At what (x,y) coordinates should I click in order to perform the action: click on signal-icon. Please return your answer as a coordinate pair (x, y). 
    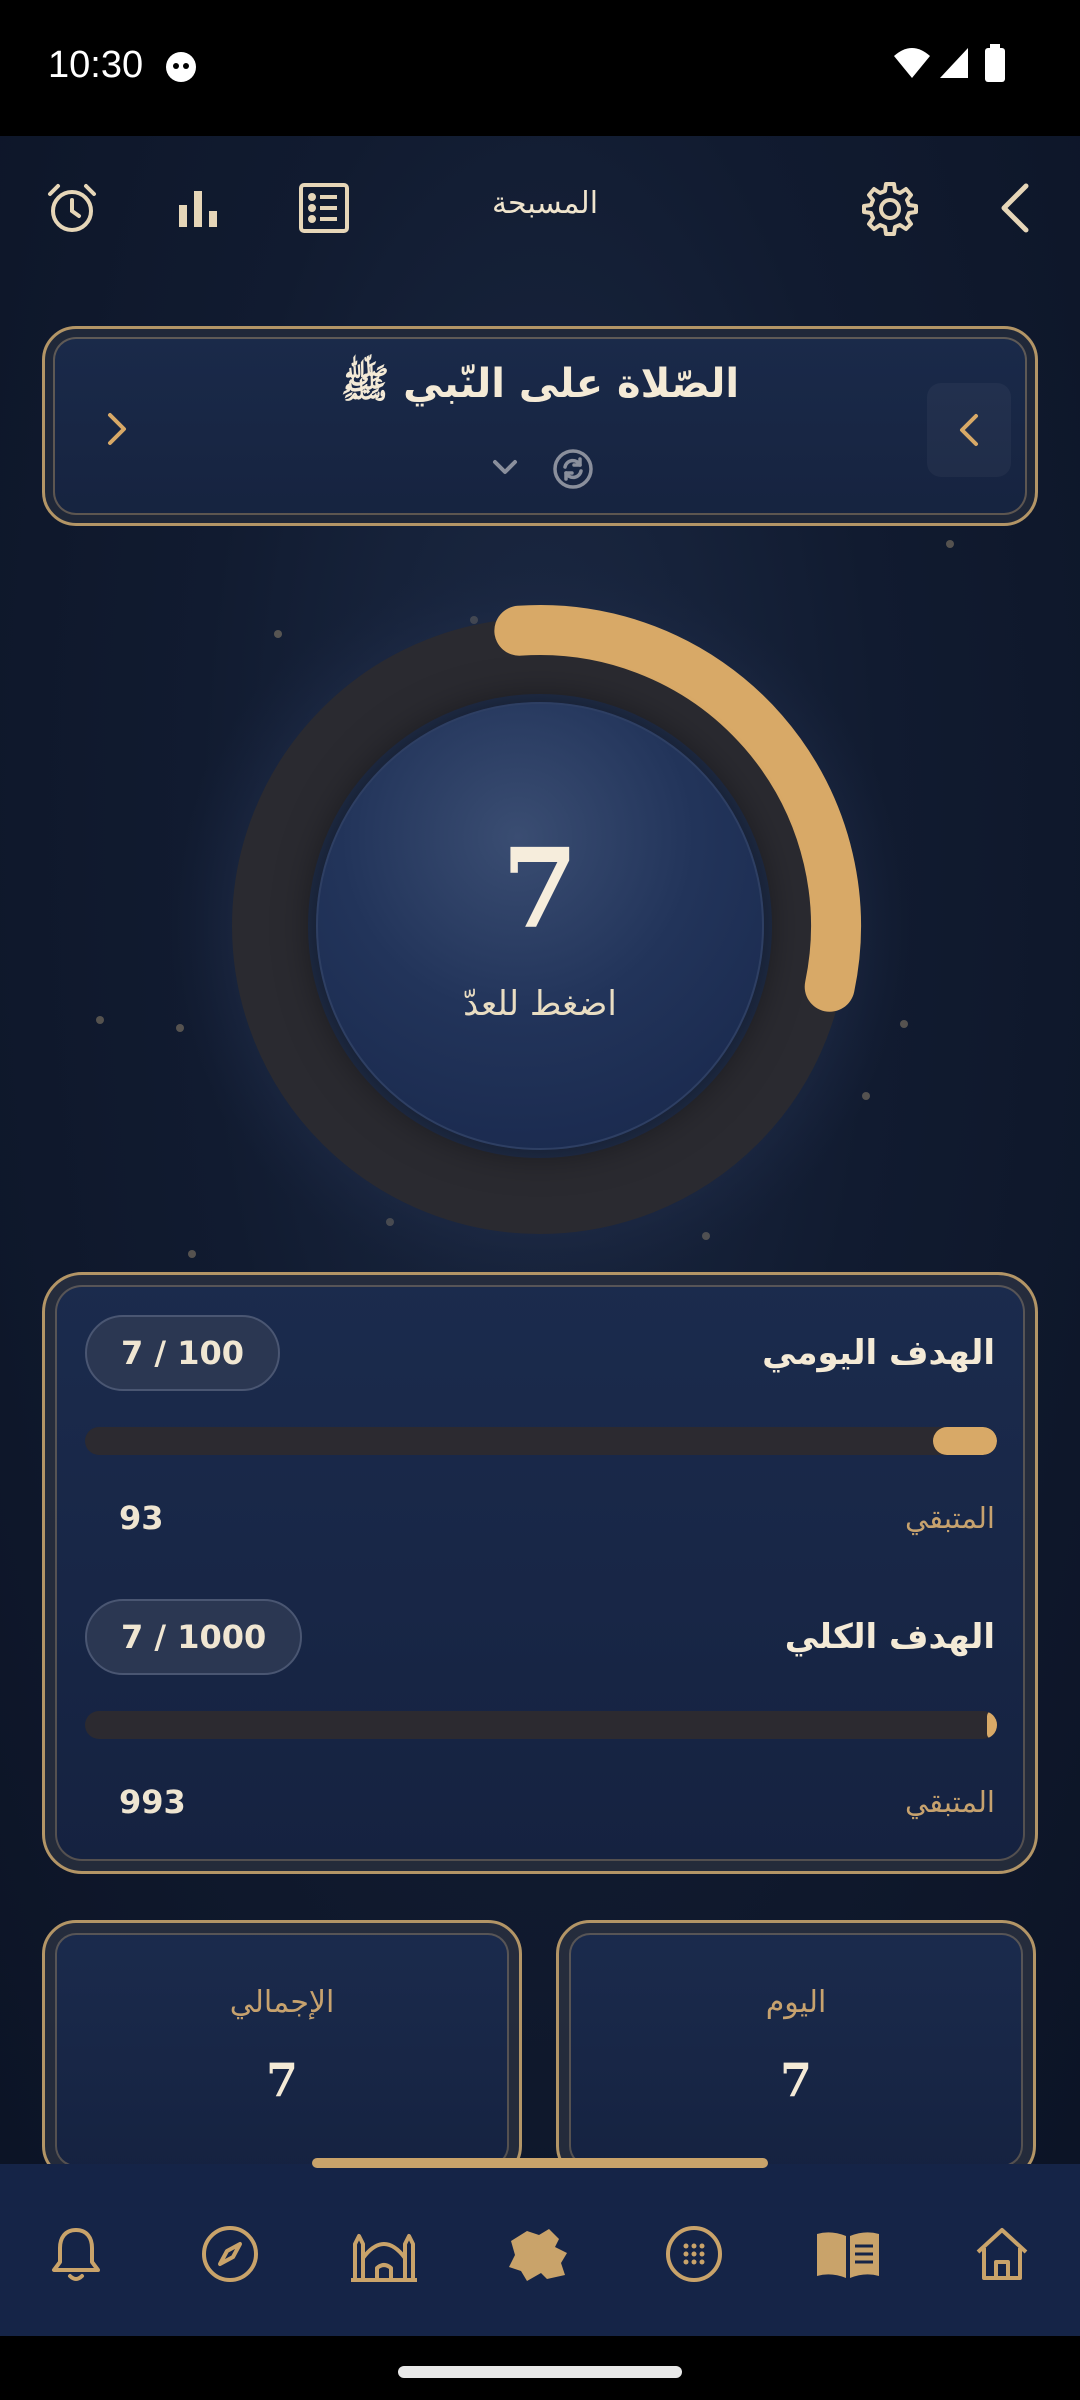
    Looking at the image, I should click on (954, 65).